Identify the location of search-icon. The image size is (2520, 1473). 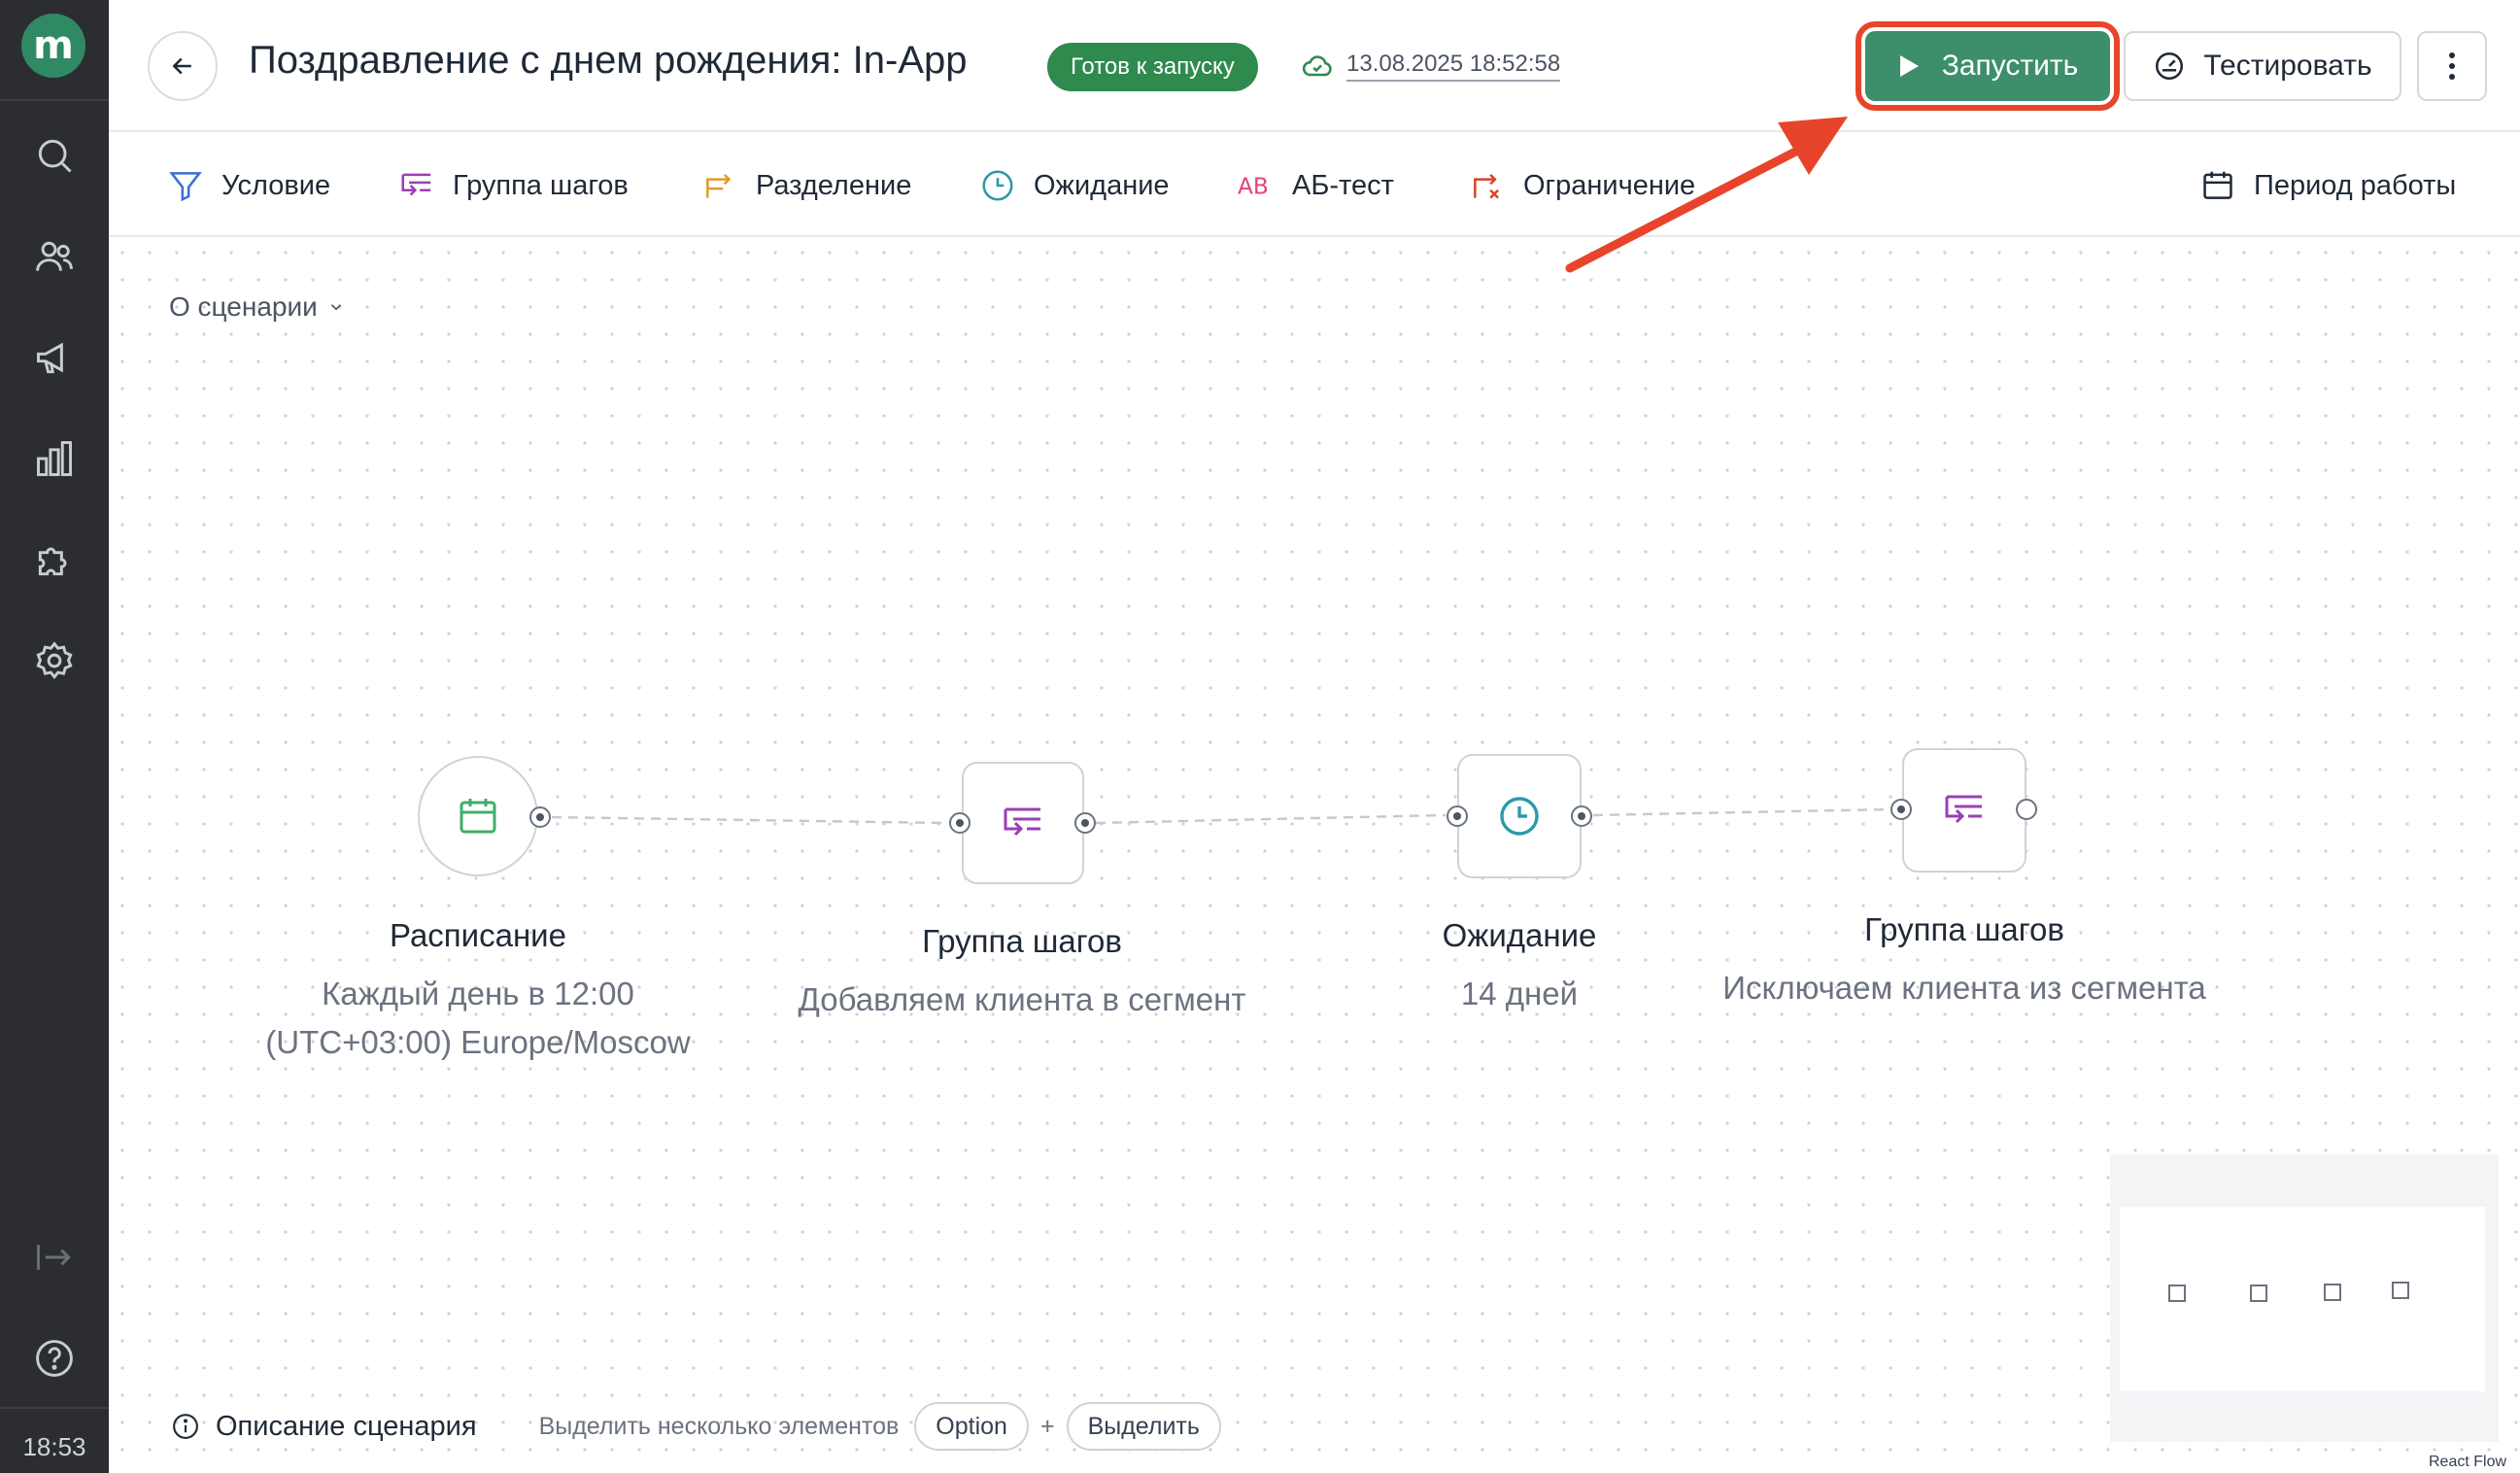
(54, 156).